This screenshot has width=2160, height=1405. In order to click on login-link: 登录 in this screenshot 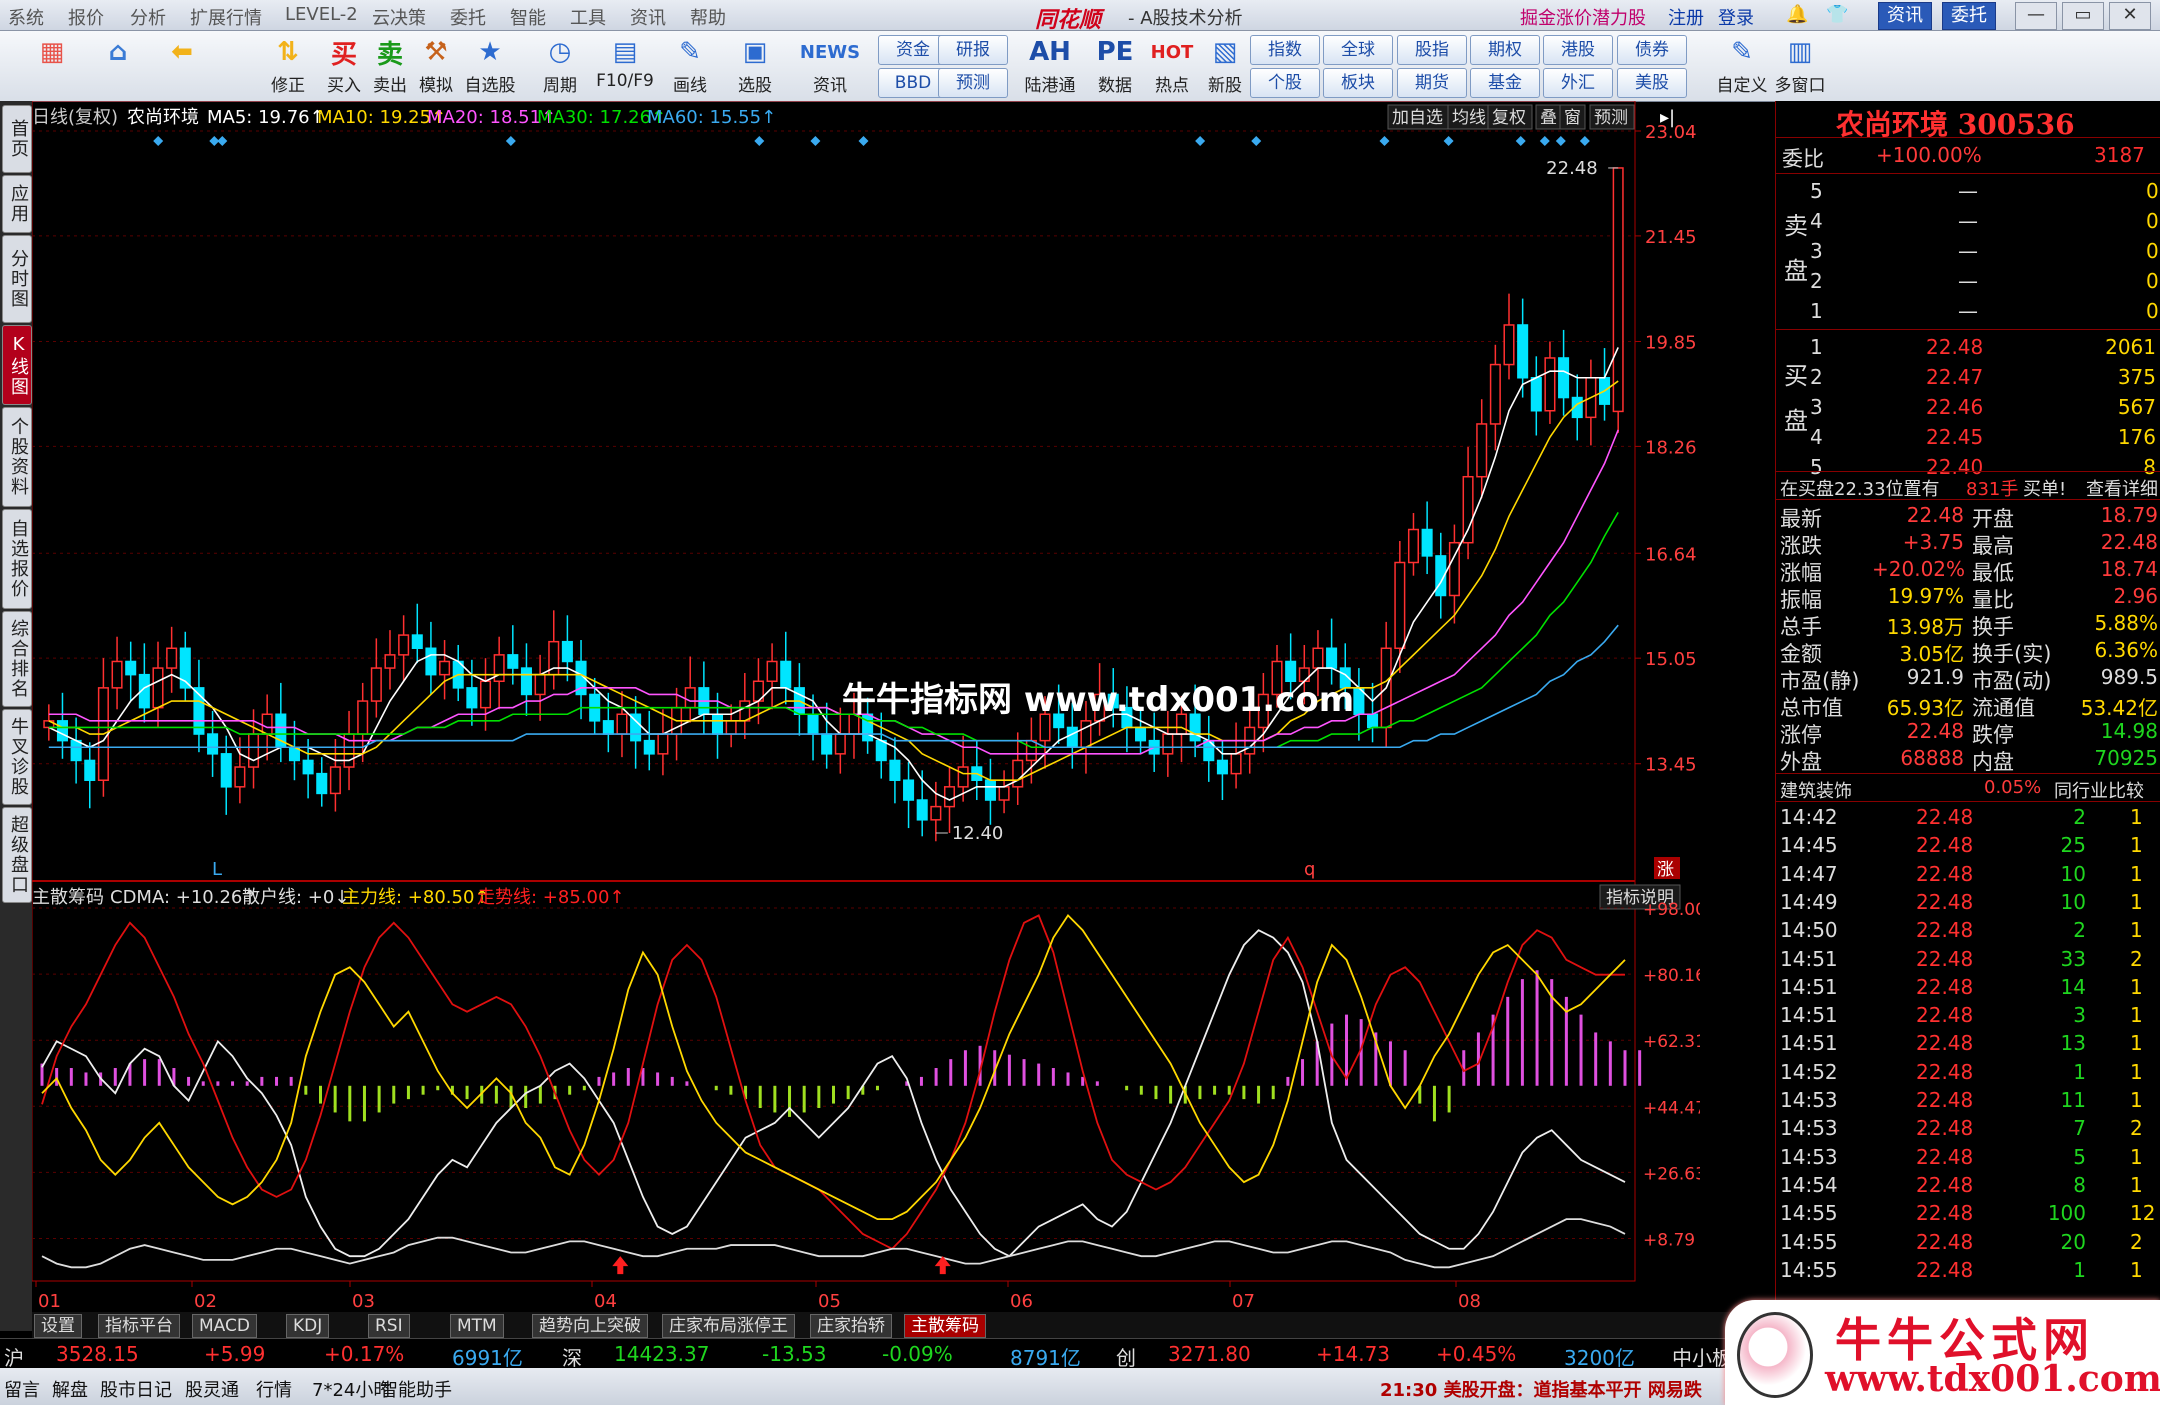, I will do `click(1736, 17)`.